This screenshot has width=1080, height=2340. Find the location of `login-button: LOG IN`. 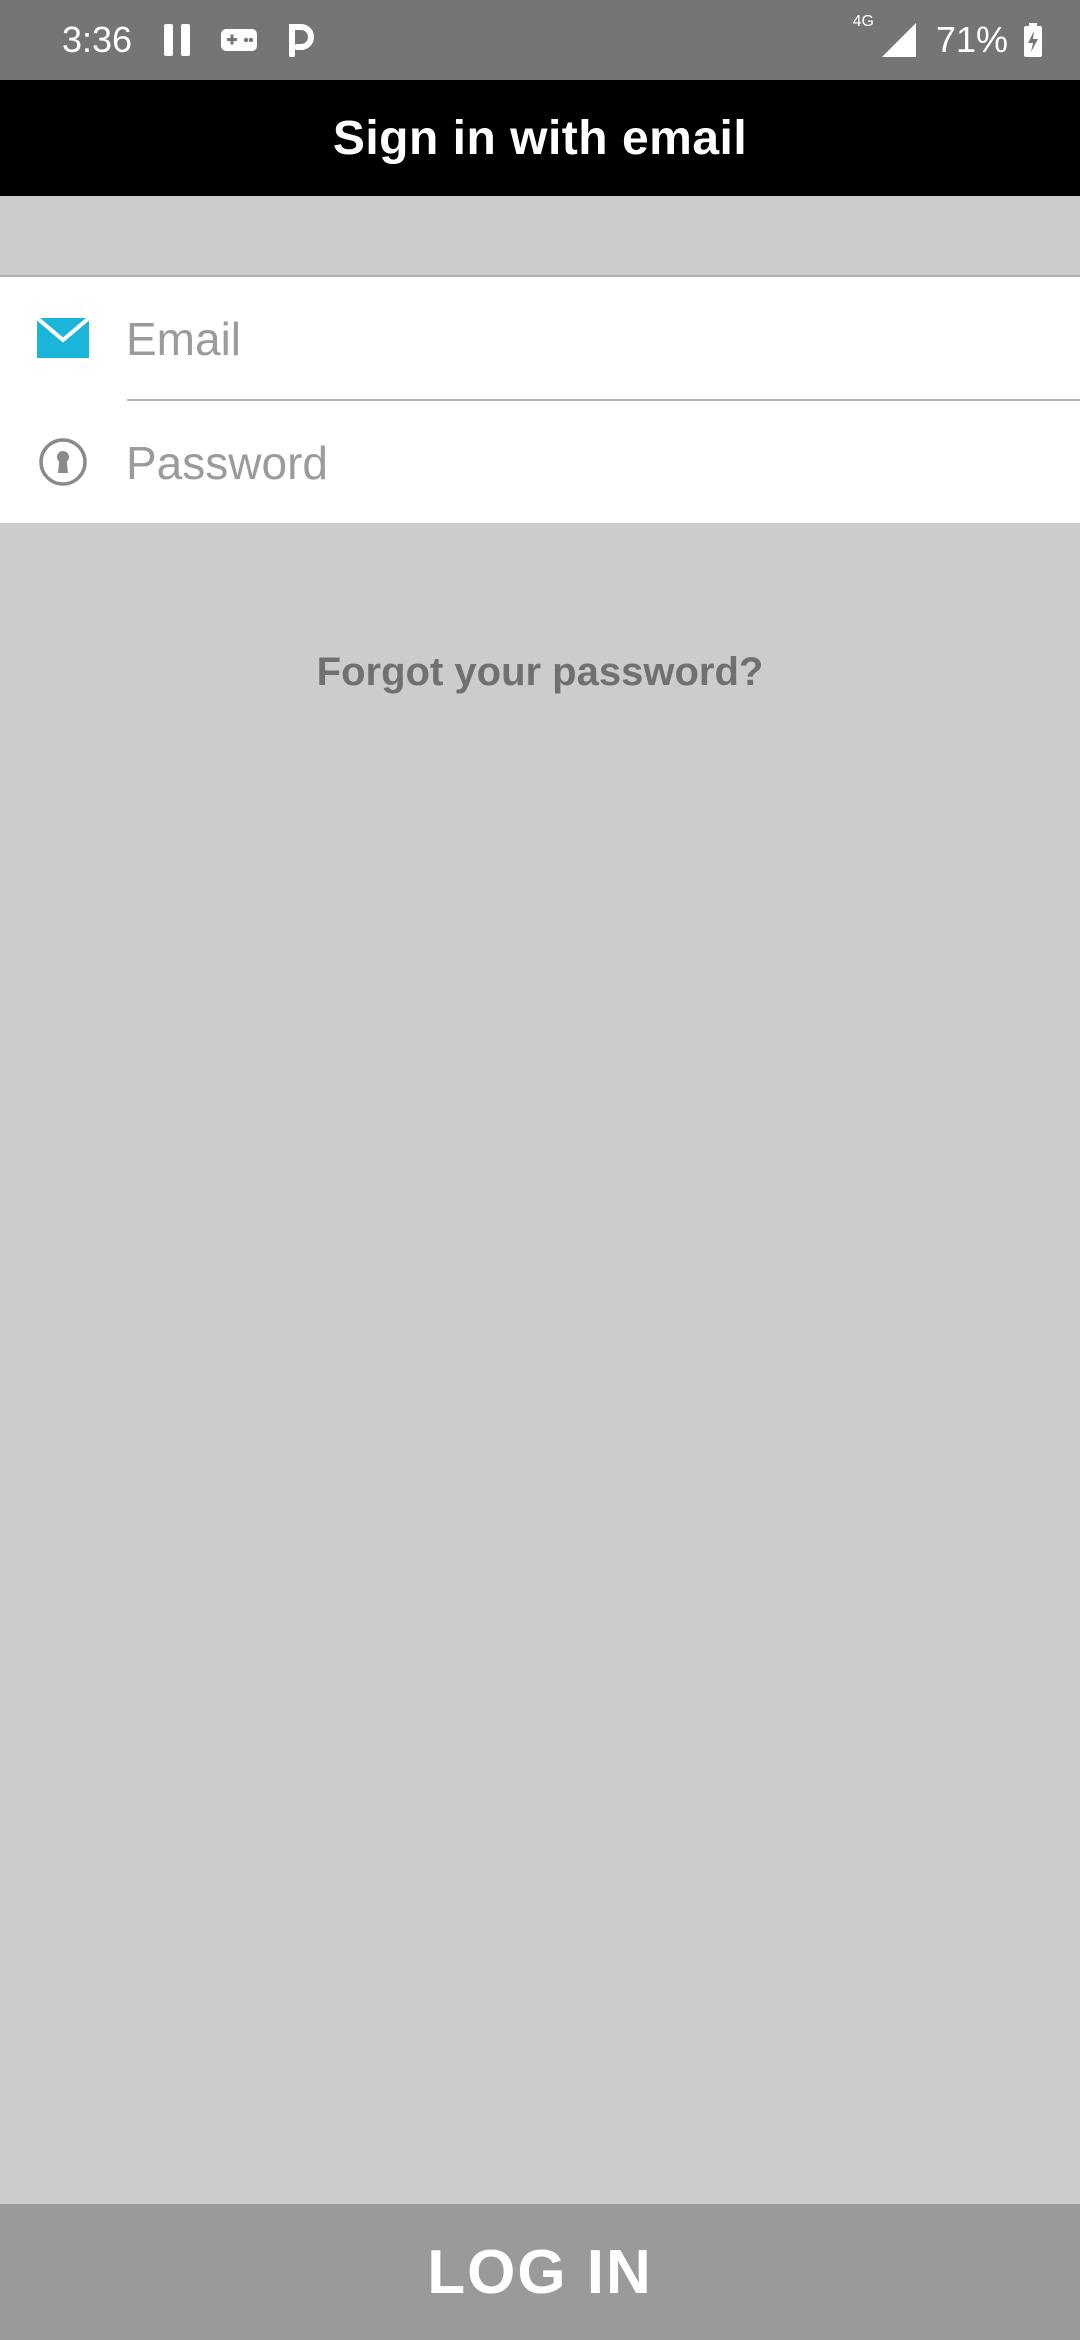

login-button: LOG IN is located at coordinates (540, 2272).